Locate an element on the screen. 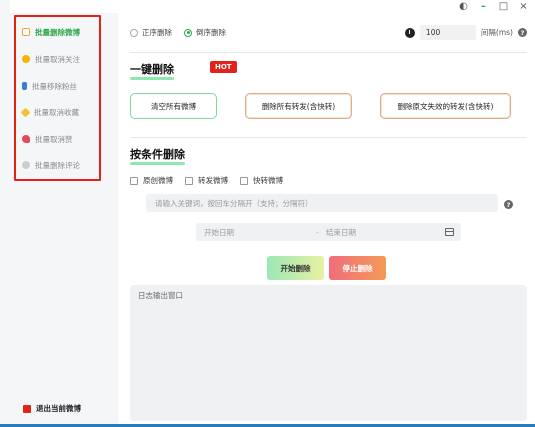 The height and width of the screenshot is (427, 535). person-icon is located at coordinates (26, 59).